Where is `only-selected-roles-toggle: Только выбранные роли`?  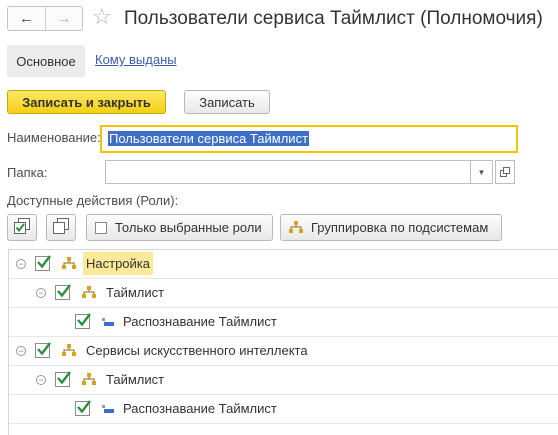 only-selected-roles-toggle: Только выбранные роли is located at coordinates (179, 227).